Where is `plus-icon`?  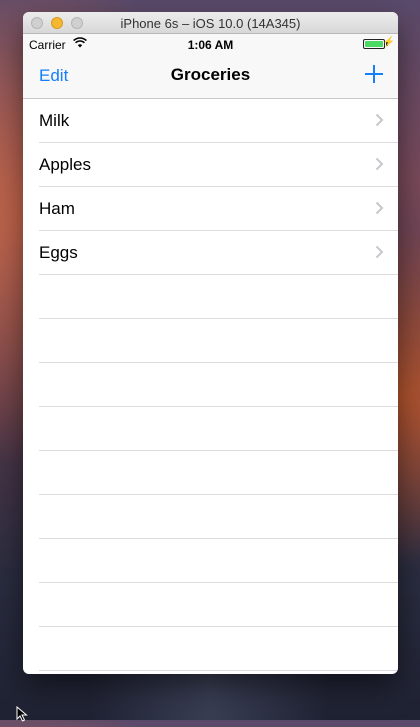
plus-icon is located at coordinates (374, 76).